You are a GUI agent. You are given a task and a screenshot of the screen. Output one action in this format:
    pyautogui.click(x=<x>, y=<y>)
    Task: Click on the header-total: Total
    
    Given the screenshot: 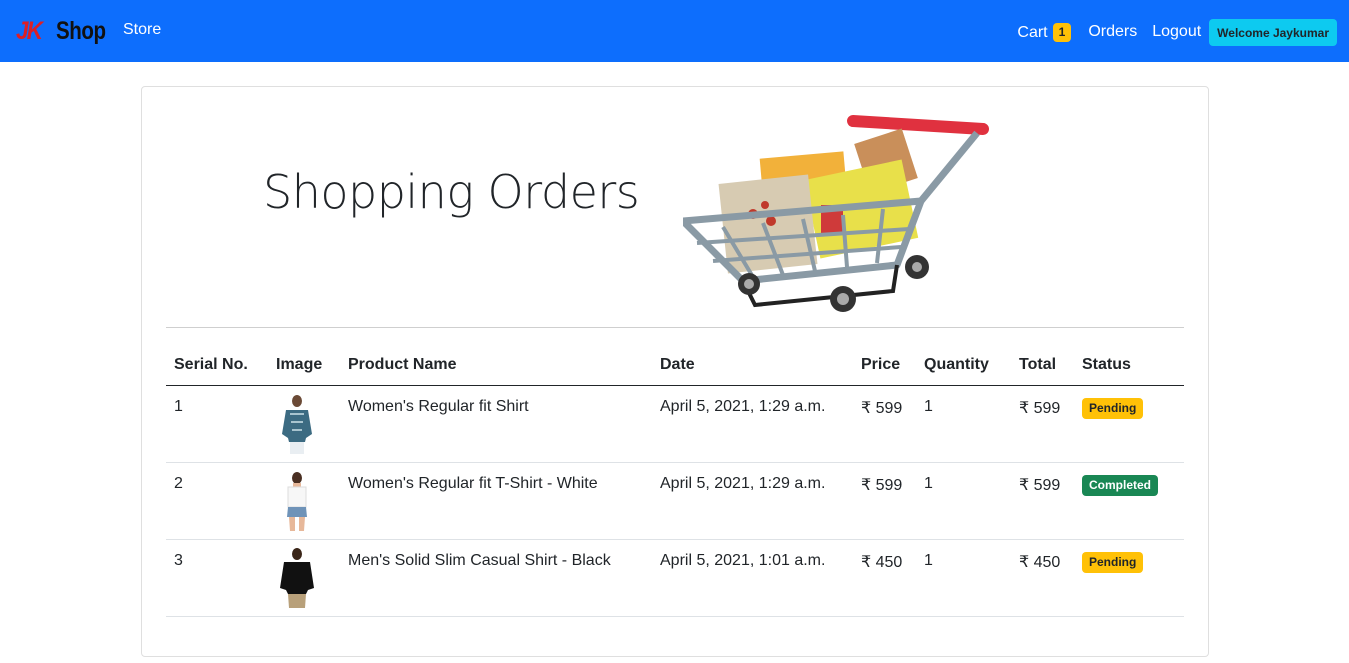 What is the action you would take?
    pyautogui.click(x=1042, y=365)
    